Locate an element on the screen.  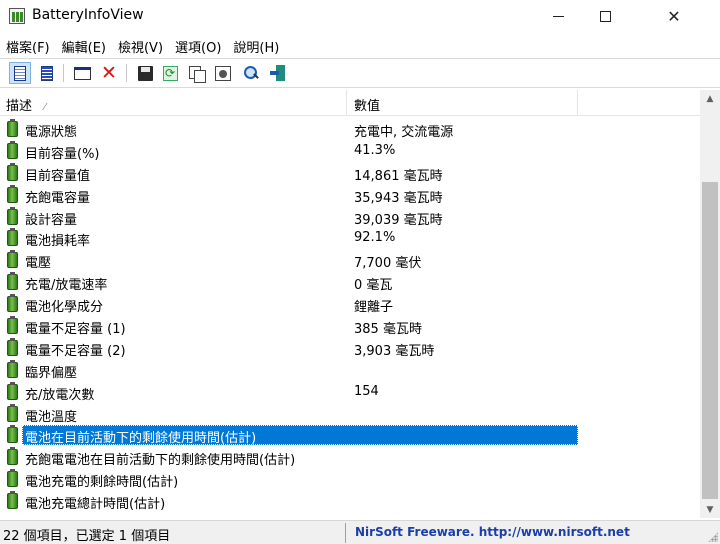
exit-icon is located at coordinates (278, 73).